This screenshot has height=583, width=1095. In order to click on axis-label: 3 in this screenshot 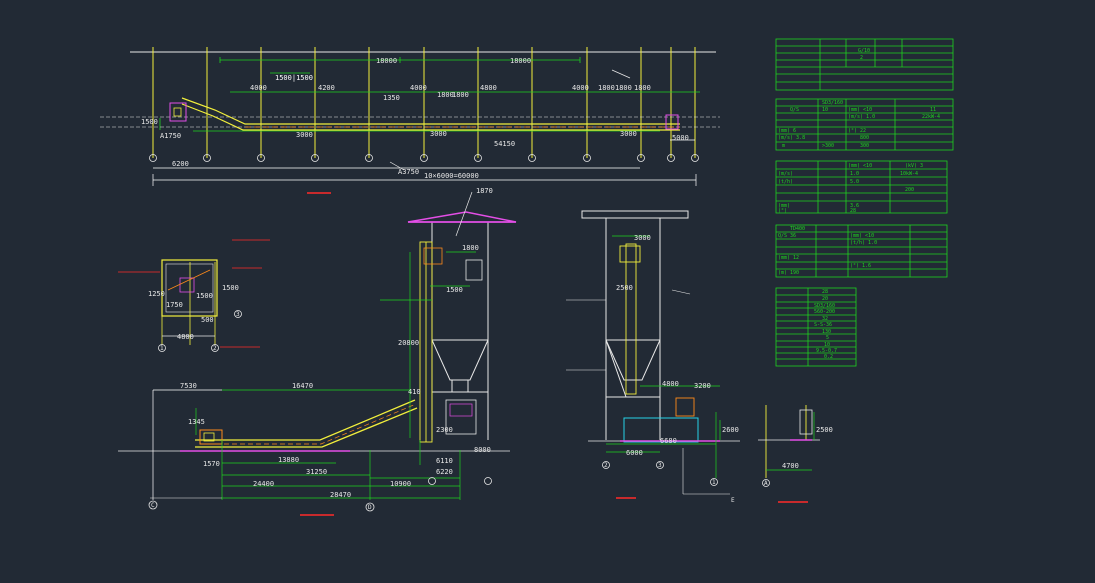, I will do `click(660, 465)`.